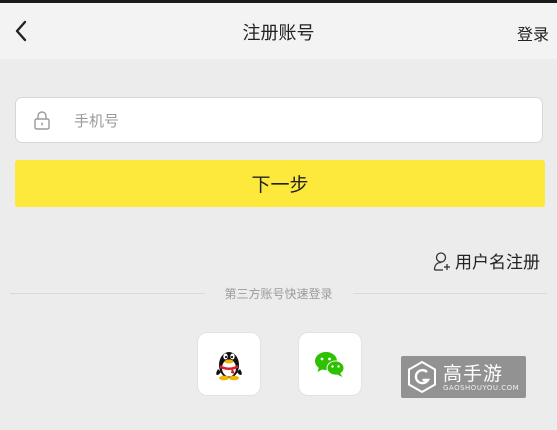  Describe the element at coordinates (497, 263) in the screenshot. I see `username-register-label: 用户名注册` at that location.